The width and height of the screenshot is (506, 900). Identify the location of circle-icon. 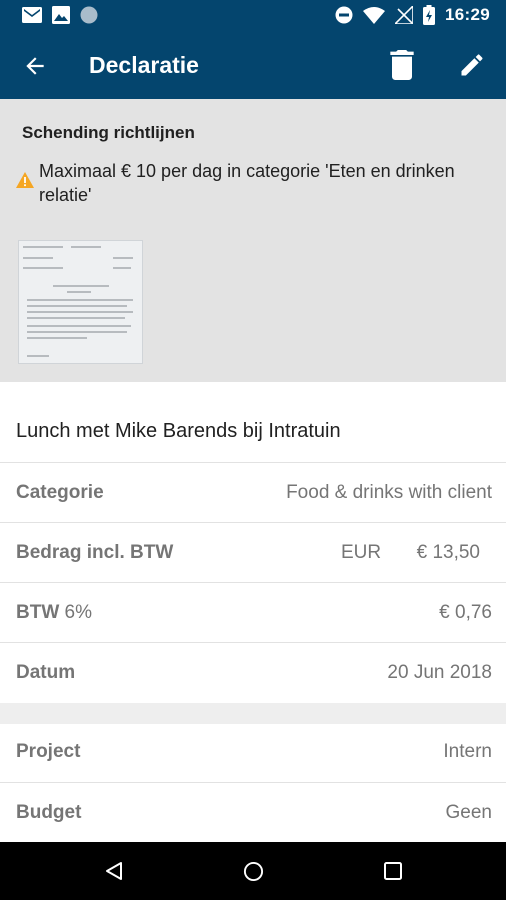
(89, 15).